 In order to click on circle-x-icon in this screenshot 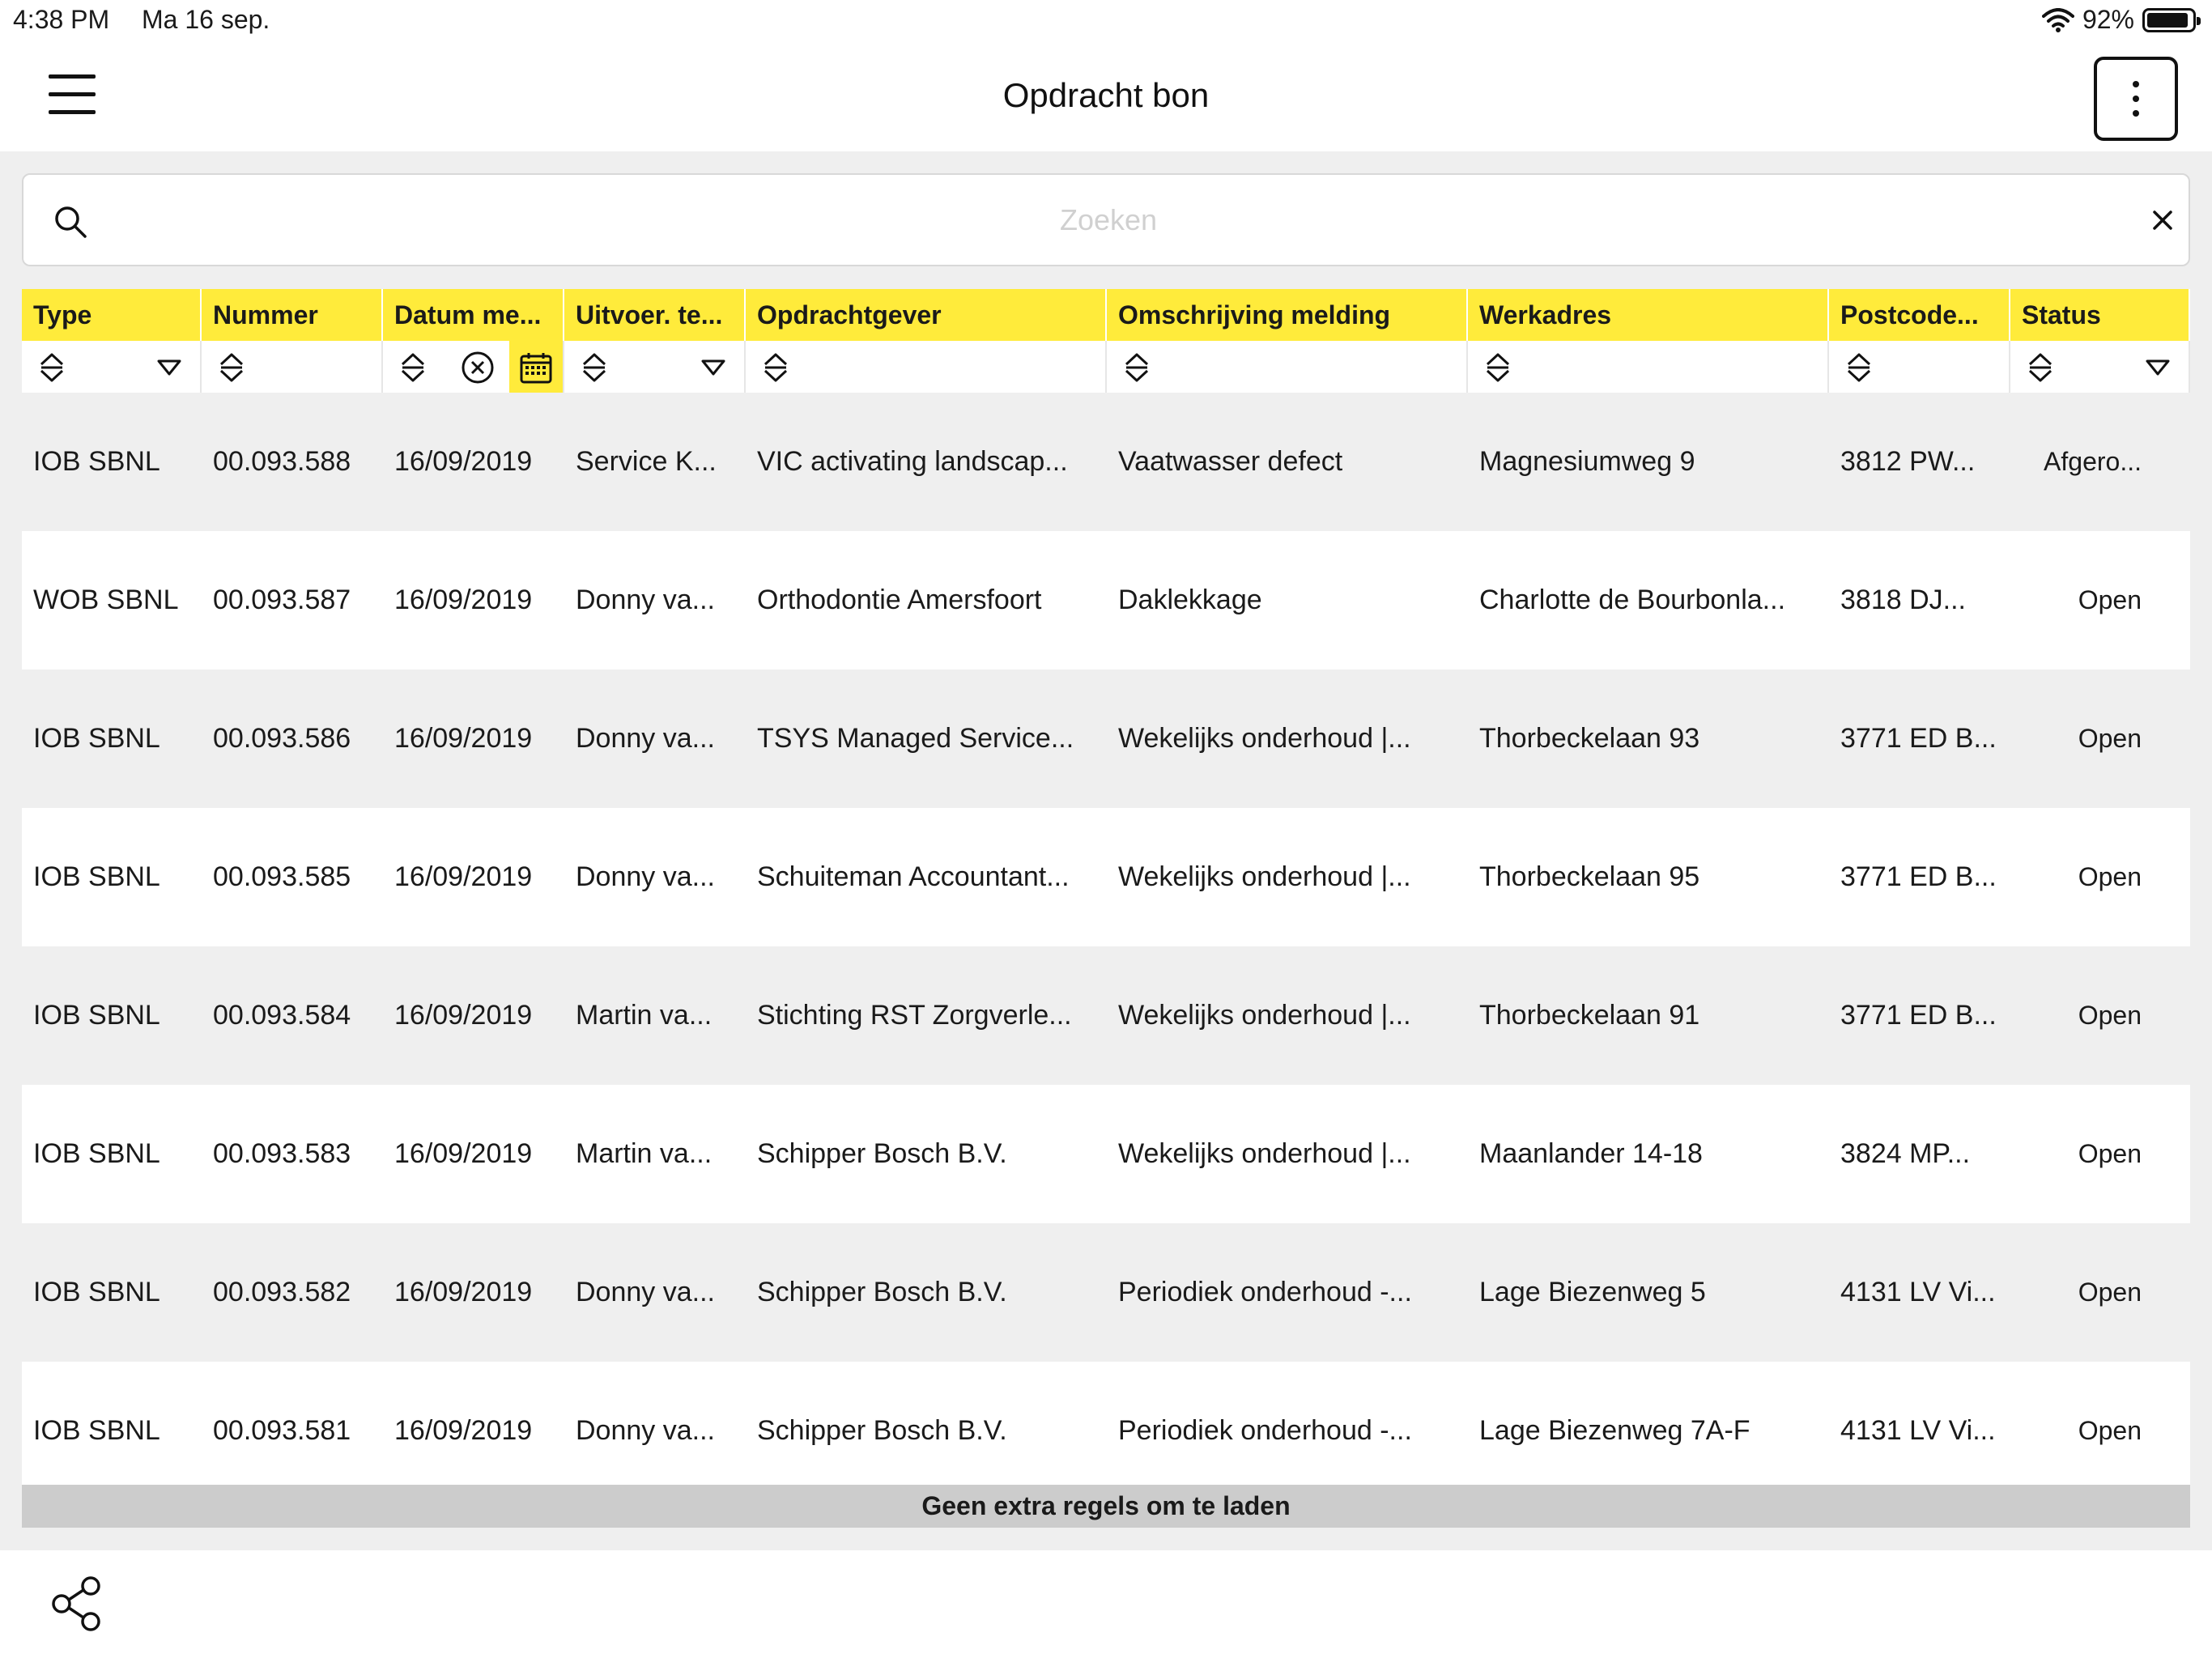, I will do `click(478, 368)`.